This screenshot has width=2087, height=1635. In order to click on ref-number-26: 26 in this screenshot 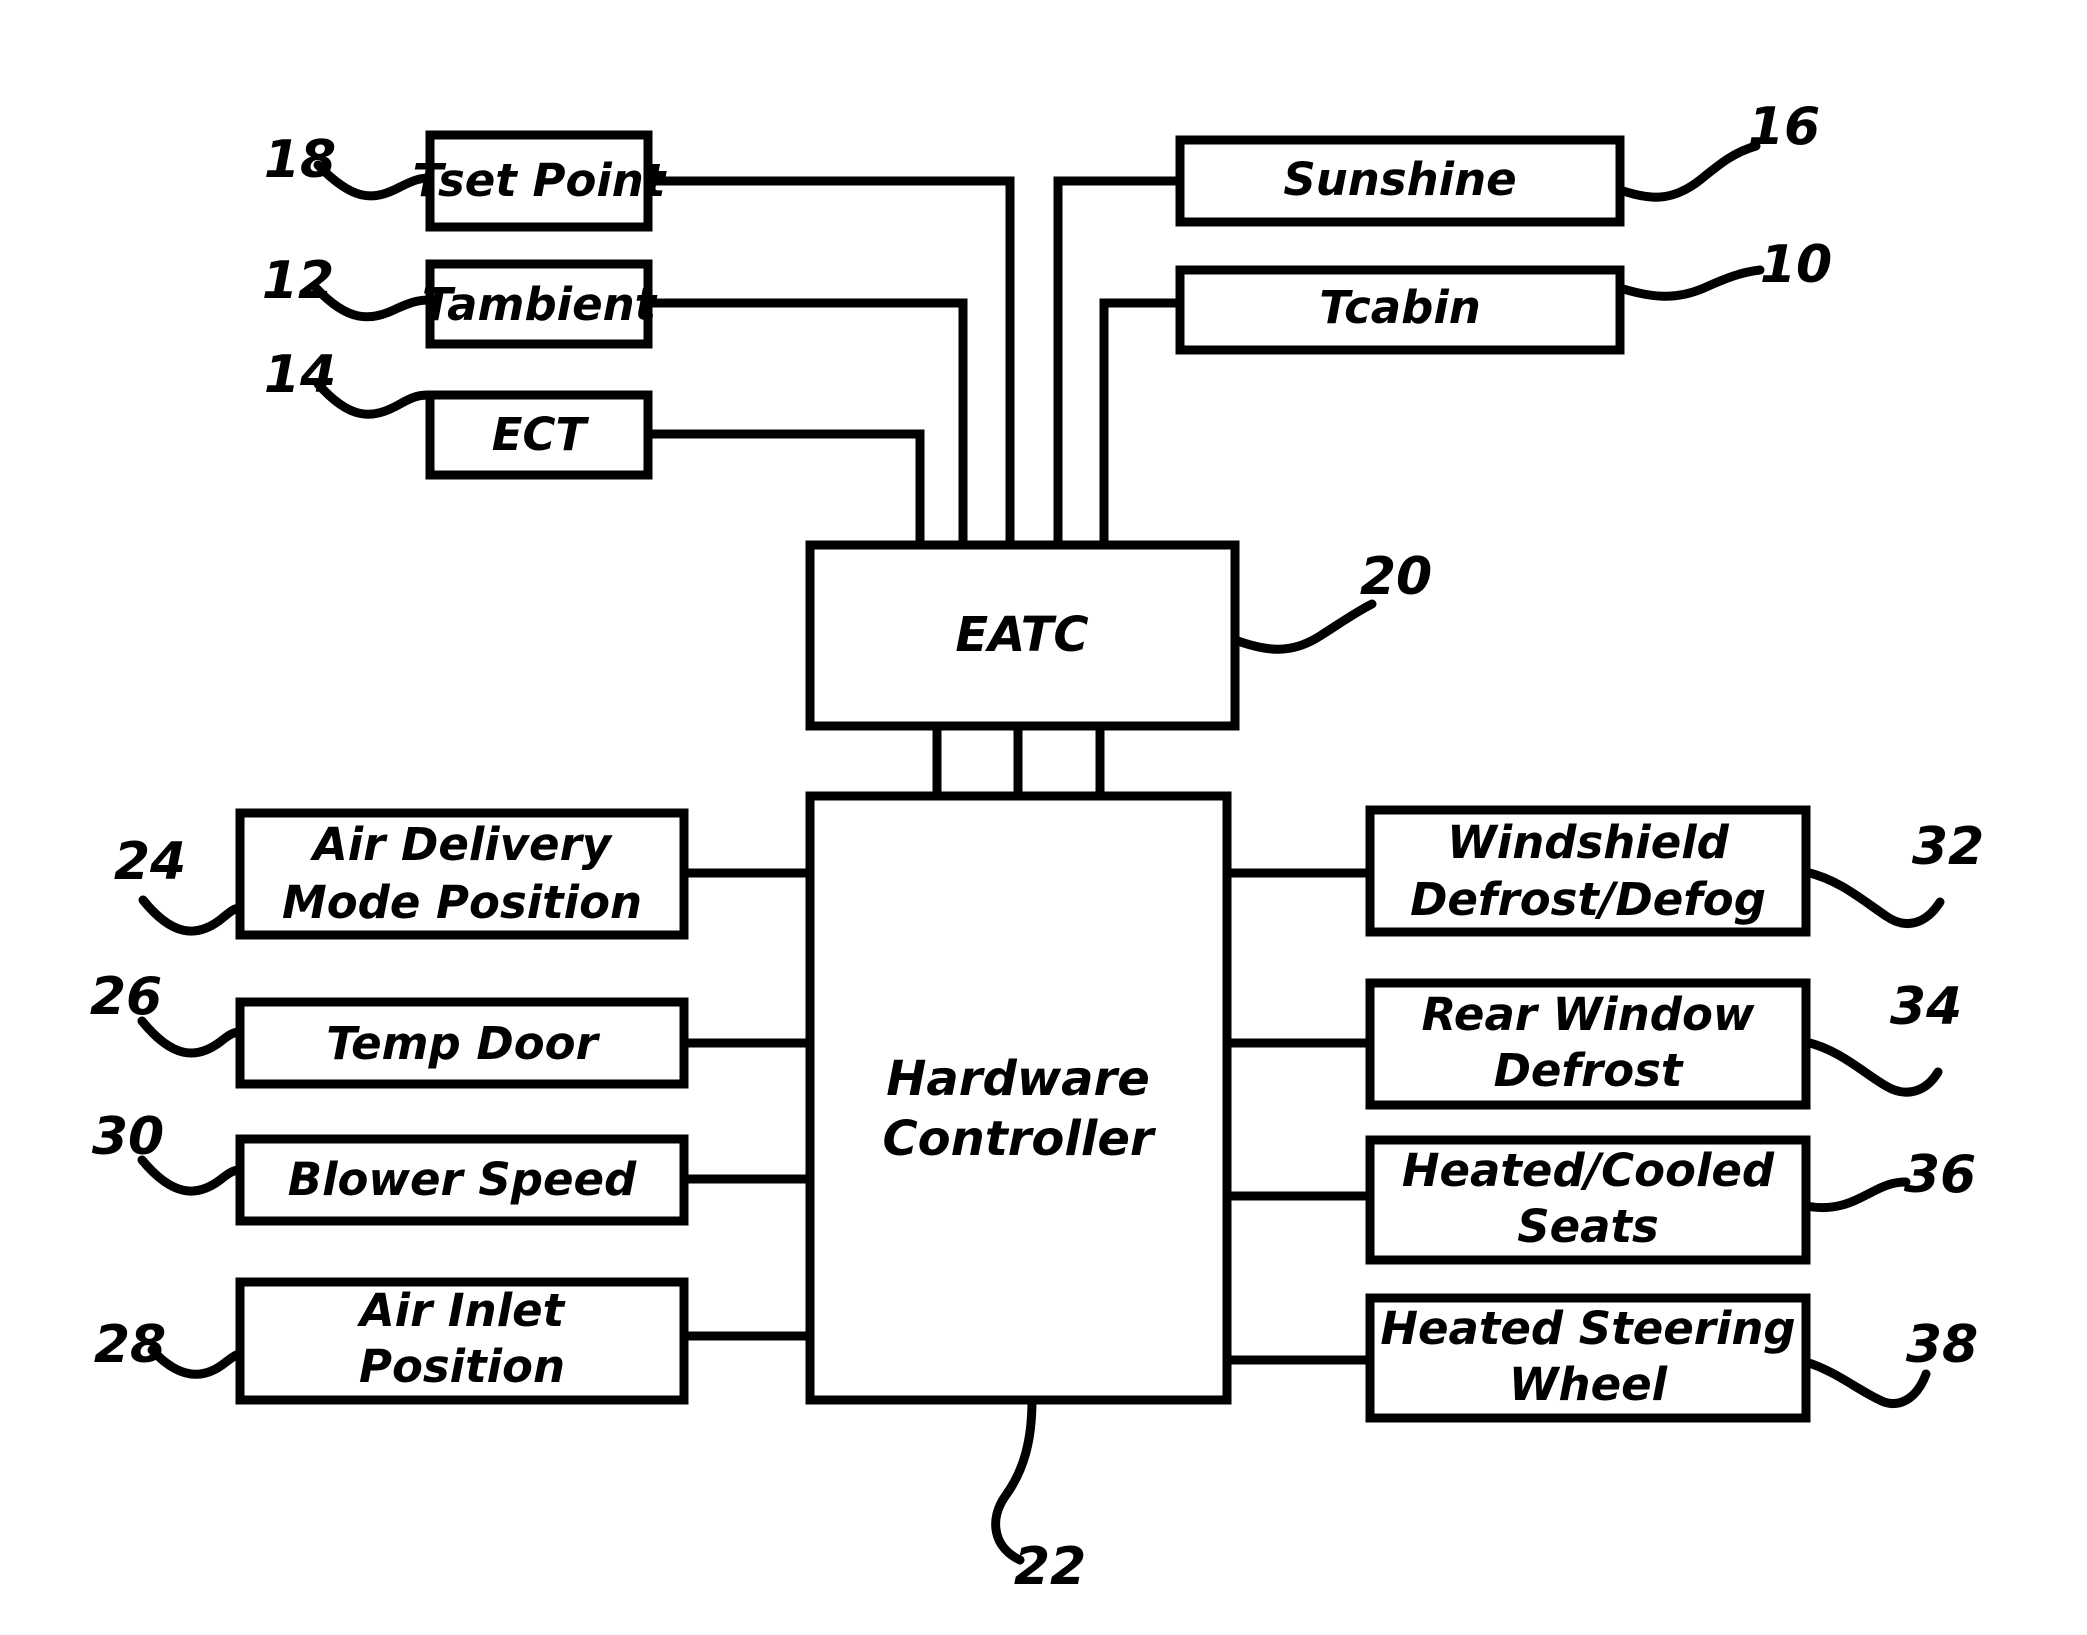, I will do `click(126, 997)`.